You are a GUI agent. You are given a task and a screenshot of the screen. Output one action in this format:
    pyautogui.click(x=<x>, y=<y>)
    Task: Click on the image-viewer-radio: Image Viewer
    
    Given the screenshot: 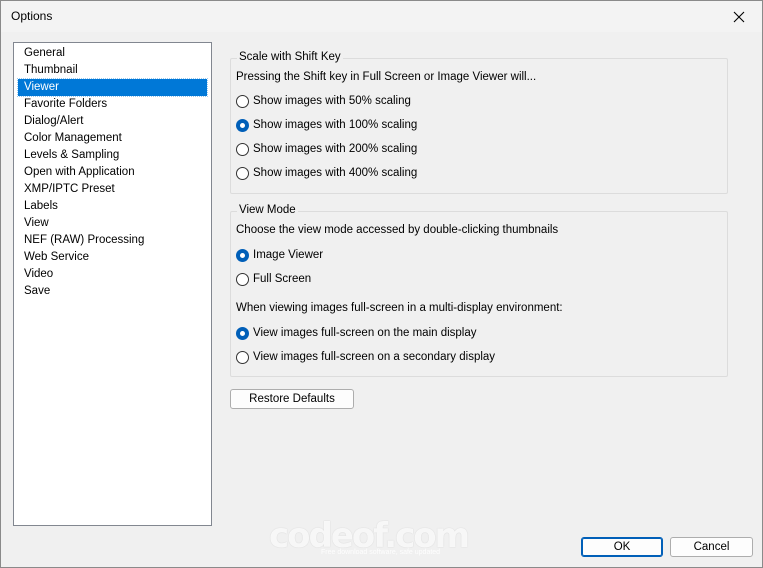 What is the action you would take?
    pyautogui.click(x=279, y=255)
    